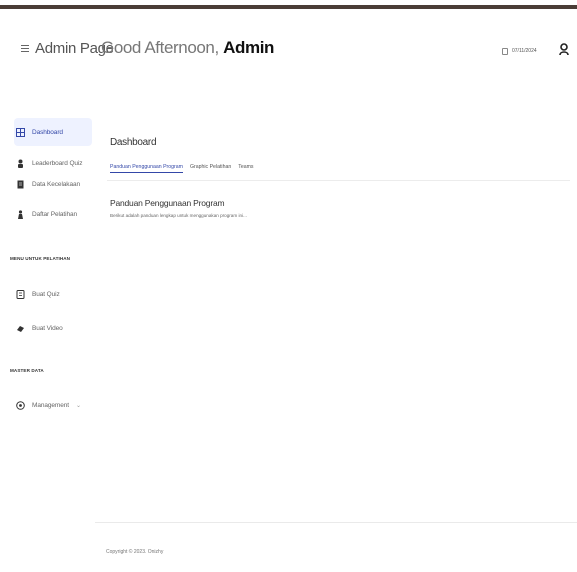 The height and width of the screenshot is (572, 577). What do you see at coordinates (210, 168) in the screenshot?
I see `tab-graphic: Graphic Pelatihan` at bounding box center [210, 168].